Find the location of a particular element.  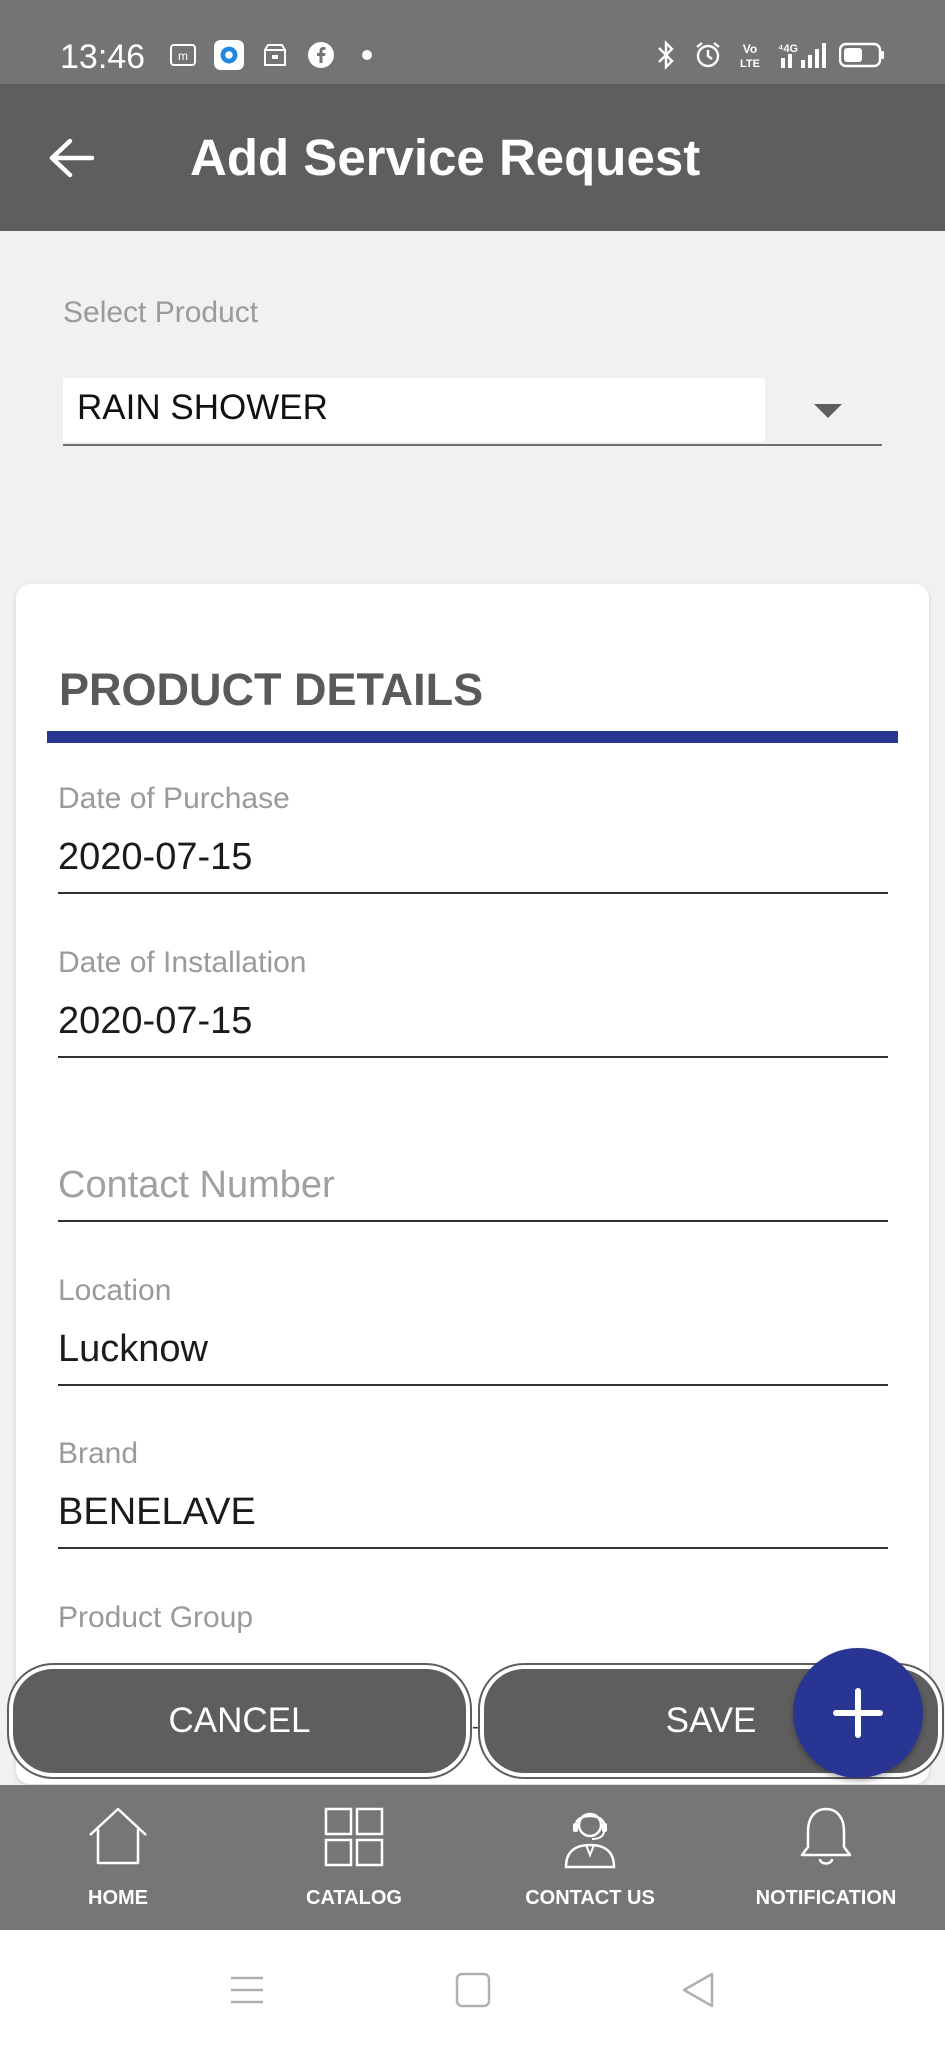

back-button is located at coordinates (72, 158).